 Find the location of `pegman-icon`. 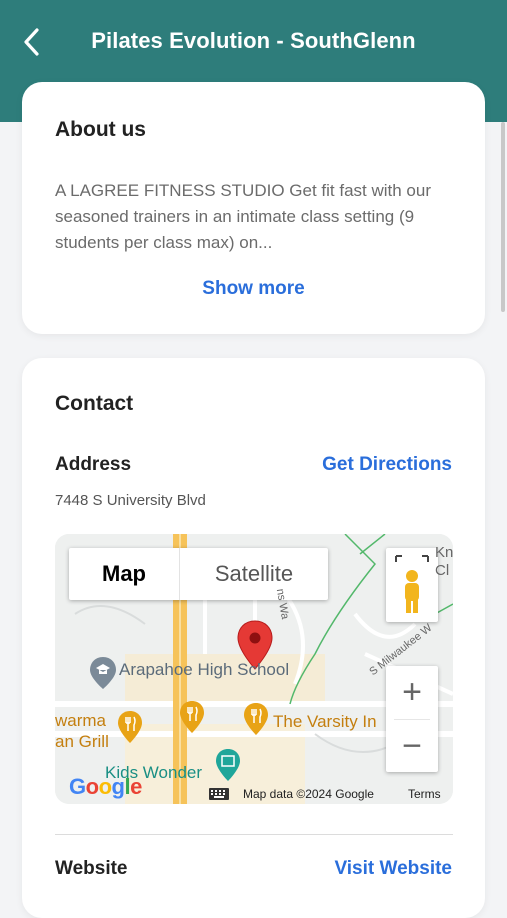

pegman-icon is located at coordinates (412, 584).